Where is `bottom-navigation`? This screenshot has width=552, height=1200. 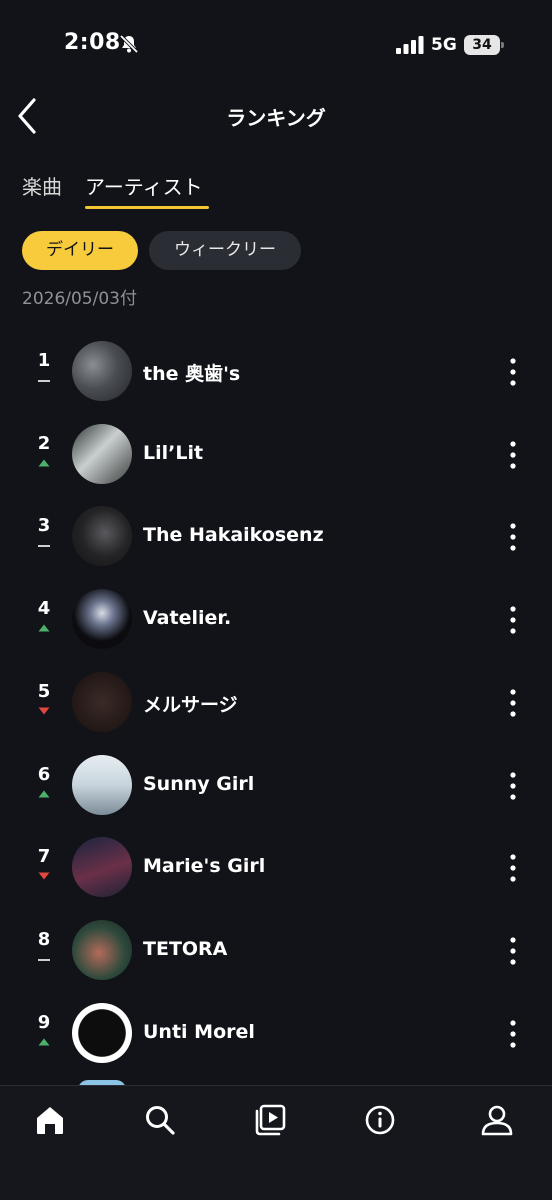
bottom-navigation is located at coordinates (276, 1142).